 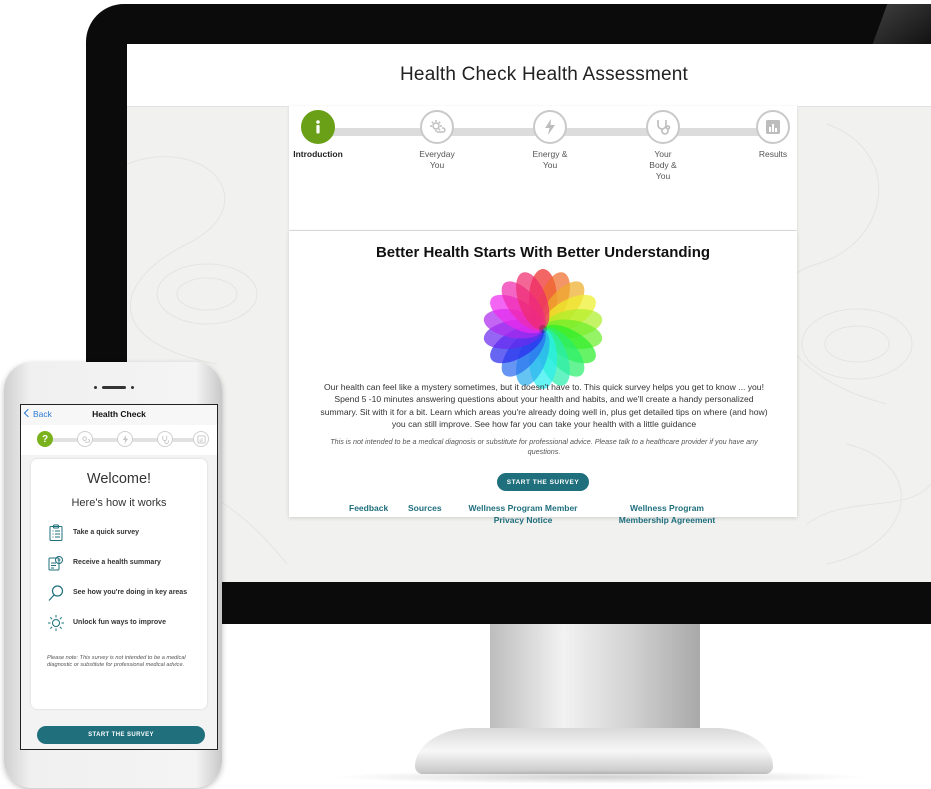 What do you see at coordinates (600, 777) in the screenshot?
I see `stand-shadow` at bounding box center [600, 777].